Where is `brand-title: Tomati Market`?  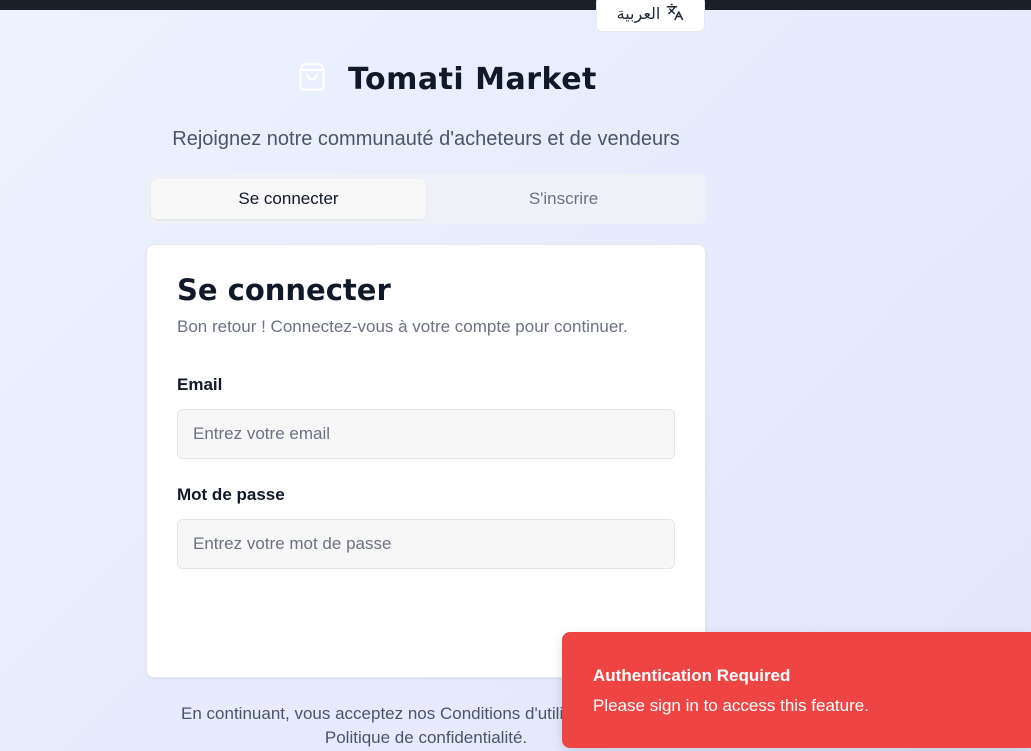
brand-title: Tomati Market is located at coordinates (472, 79).